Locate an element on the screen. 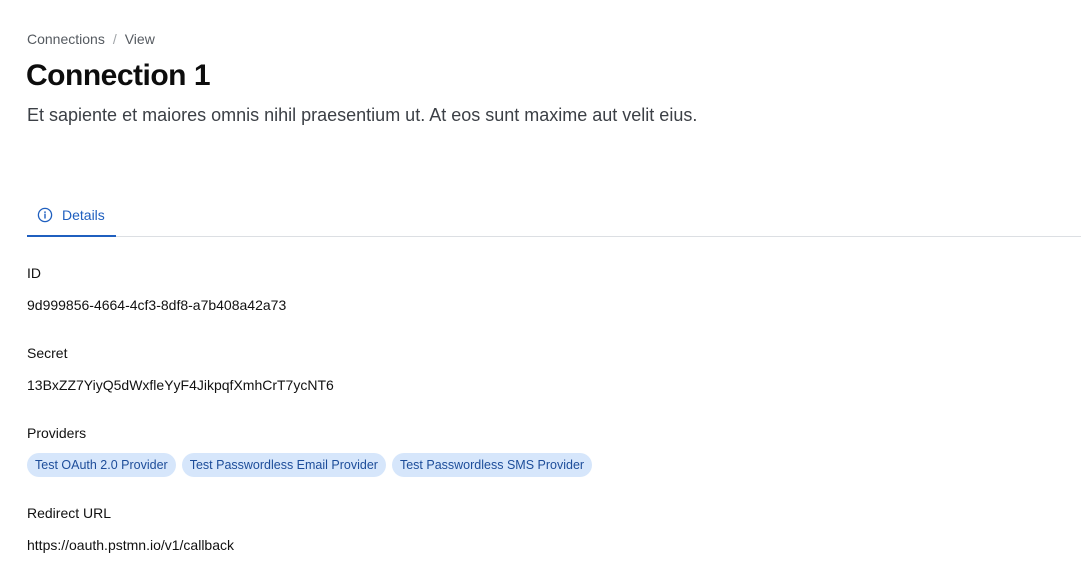  secret-label: Secret is located at coordinates (47, 353).